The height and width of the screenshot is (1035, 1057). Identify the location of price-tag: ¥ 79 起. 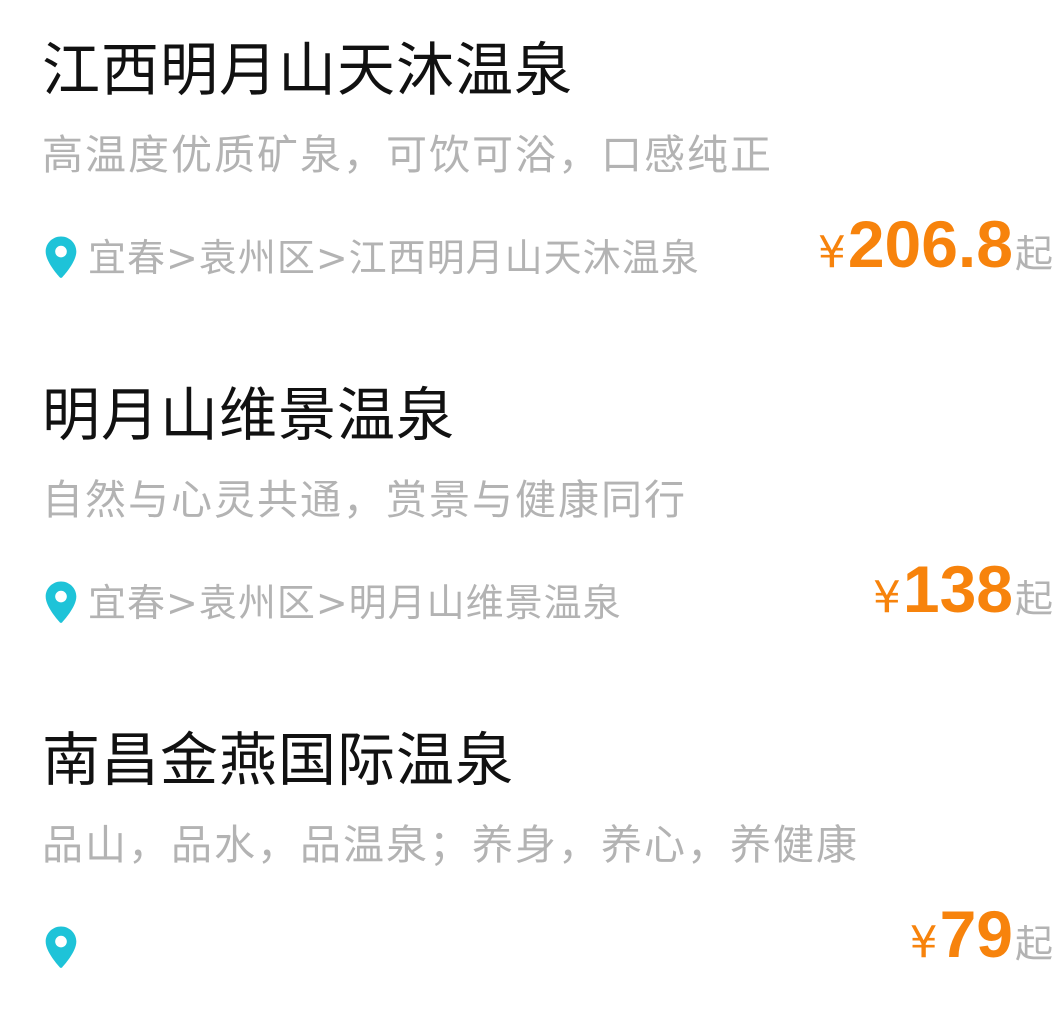
(981, 941).